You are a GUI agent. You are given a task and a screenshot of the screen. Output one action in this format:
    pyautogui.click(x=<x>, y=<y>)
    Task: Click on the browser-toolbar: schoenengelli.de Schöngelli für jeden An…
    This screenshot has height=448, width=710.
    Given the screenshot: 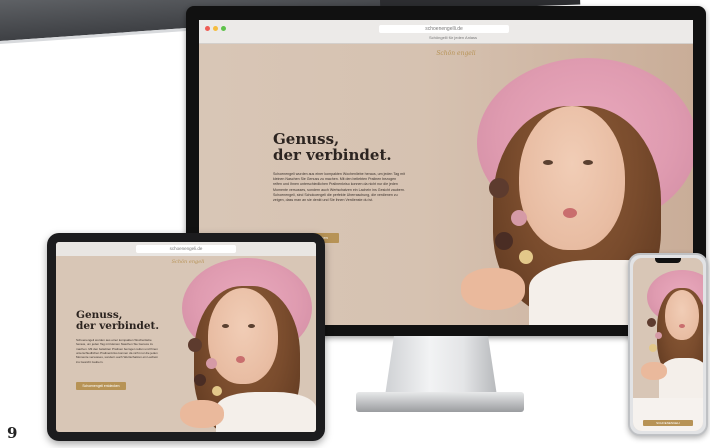 What is the action you would take?
    pyautogui.click(x=446, y=32)
    